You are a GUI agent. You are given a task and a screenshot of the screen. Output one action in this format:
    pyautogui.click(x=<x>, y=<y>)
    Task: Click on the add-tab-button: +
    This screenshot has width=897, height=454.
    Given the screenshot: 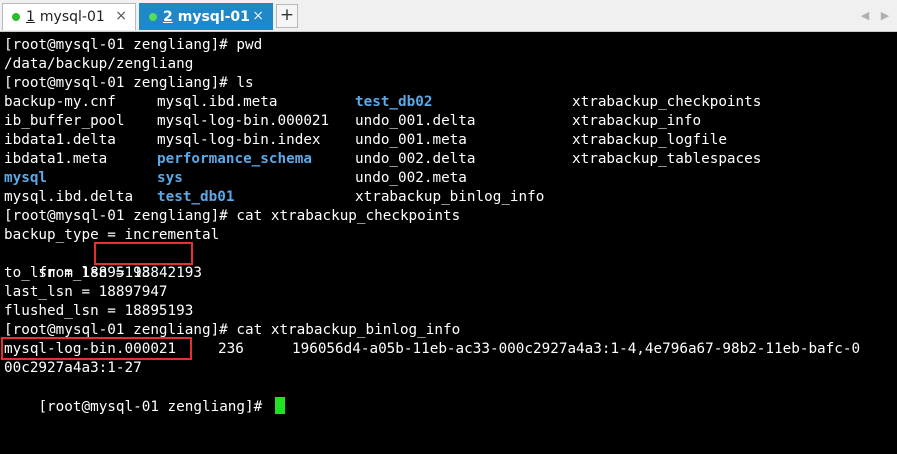 What is the action you would take?
    pyautogui.click(x=287, y=16)
    